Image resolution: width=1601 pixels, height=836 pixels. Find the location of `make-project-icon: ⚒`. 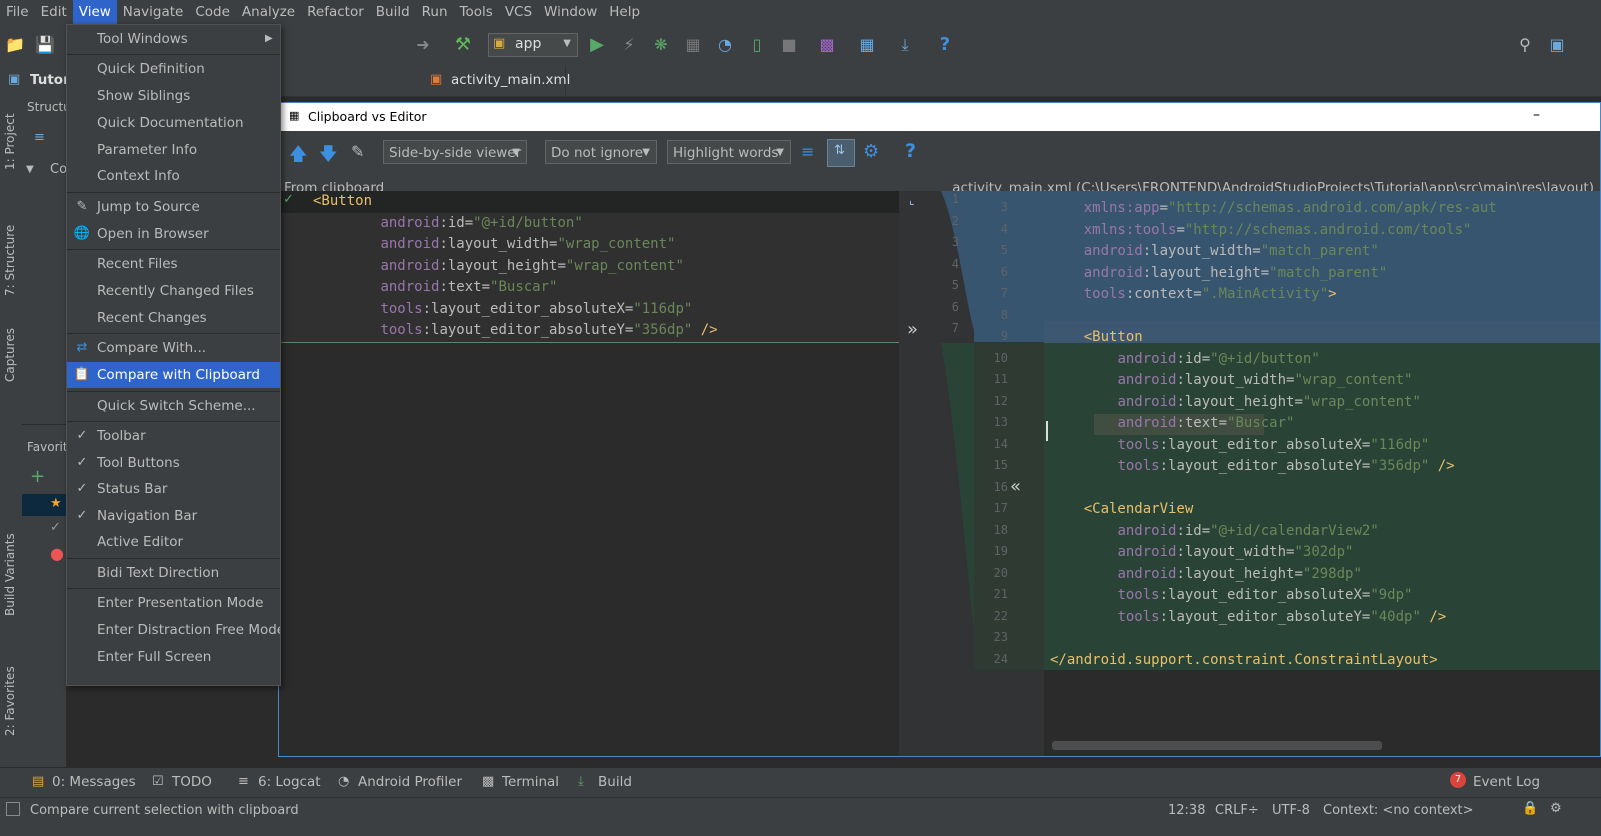

make-project-icon: ⚒ is located at coordinates (463, 45).